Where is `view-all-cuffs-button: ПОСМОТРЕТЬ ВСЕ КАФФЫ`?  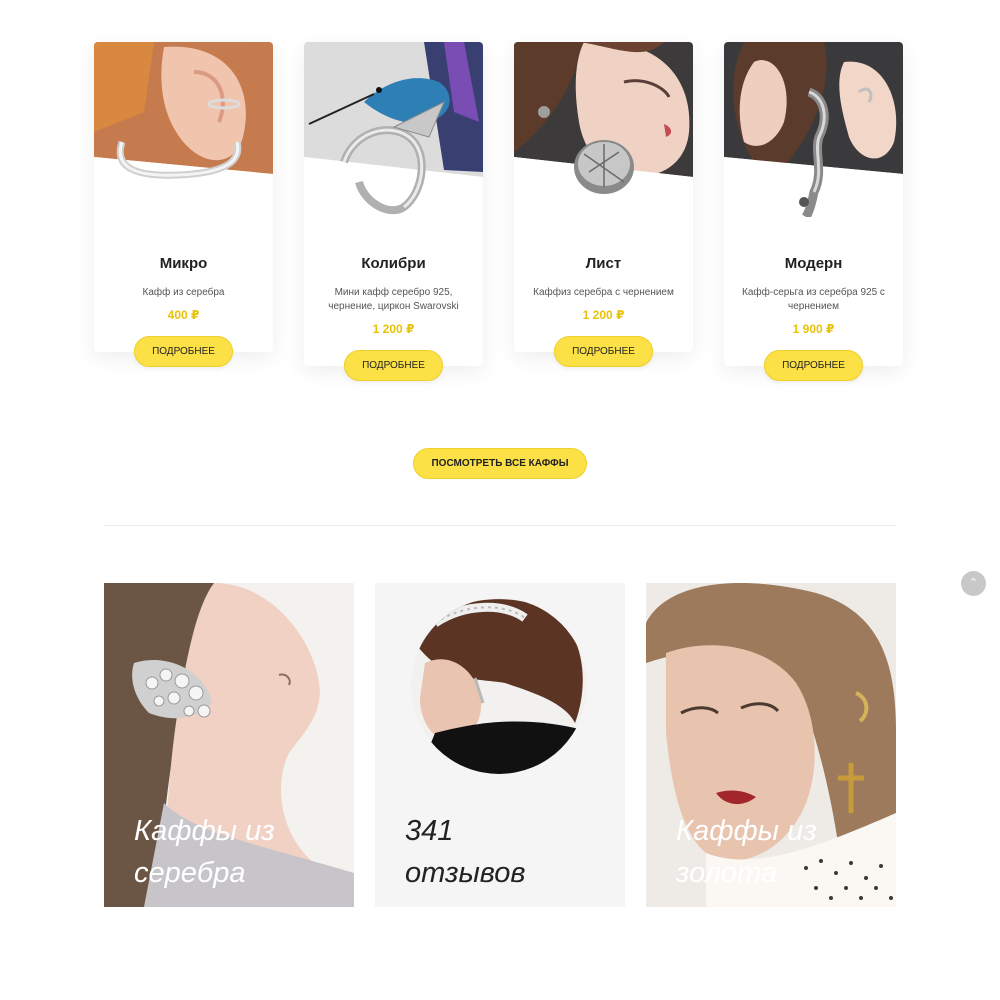
view-all-cuffs-button: ПОСМОТРЕТЬ ВСЕ КАФФЫ is located at coordinates (500, 463).